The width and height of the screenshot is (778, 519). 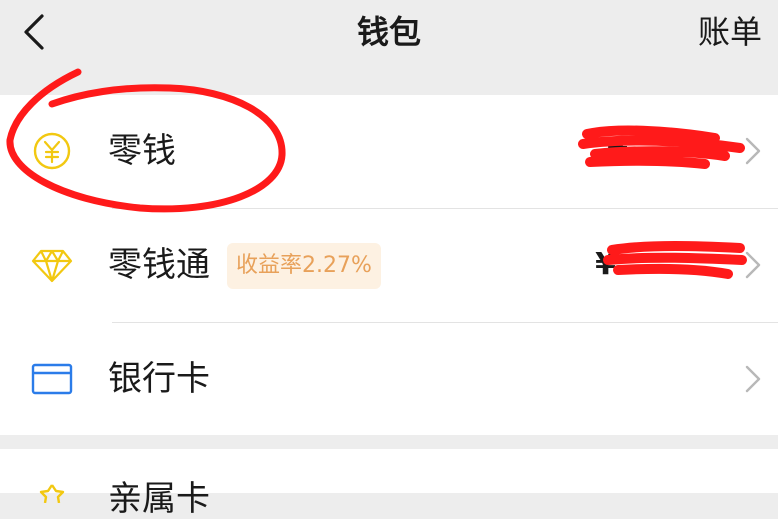 I want to click on wallet-list-secondary: 亲属卡, so click(x=389, y=484).